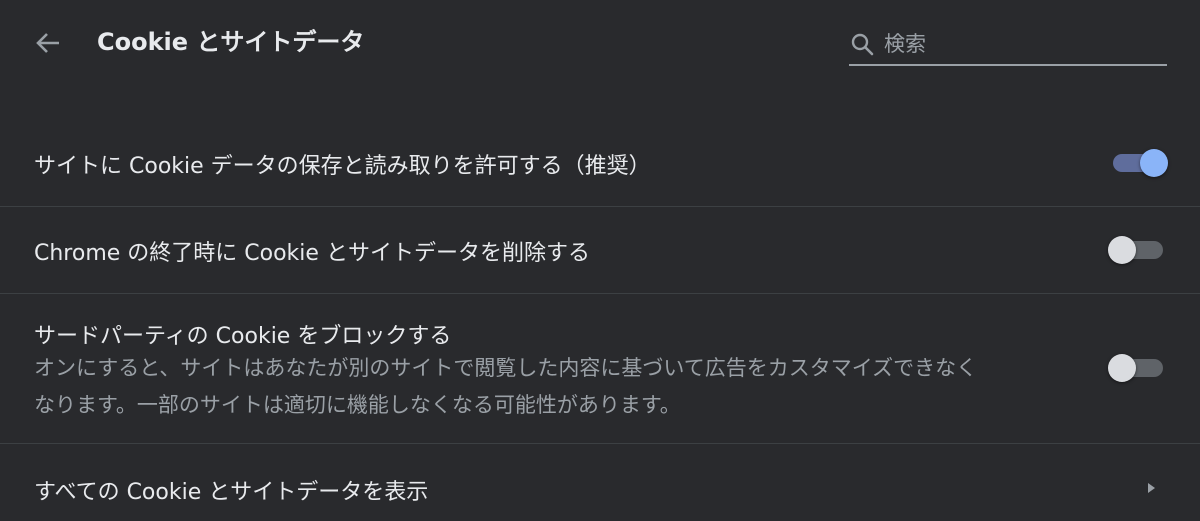 The height and width of the screenshot is (521, 1200). What do you see at coordinates (1151, 488) in the screenshot?
I see `chevron-right-icon` at bounding box center [1151, 488].